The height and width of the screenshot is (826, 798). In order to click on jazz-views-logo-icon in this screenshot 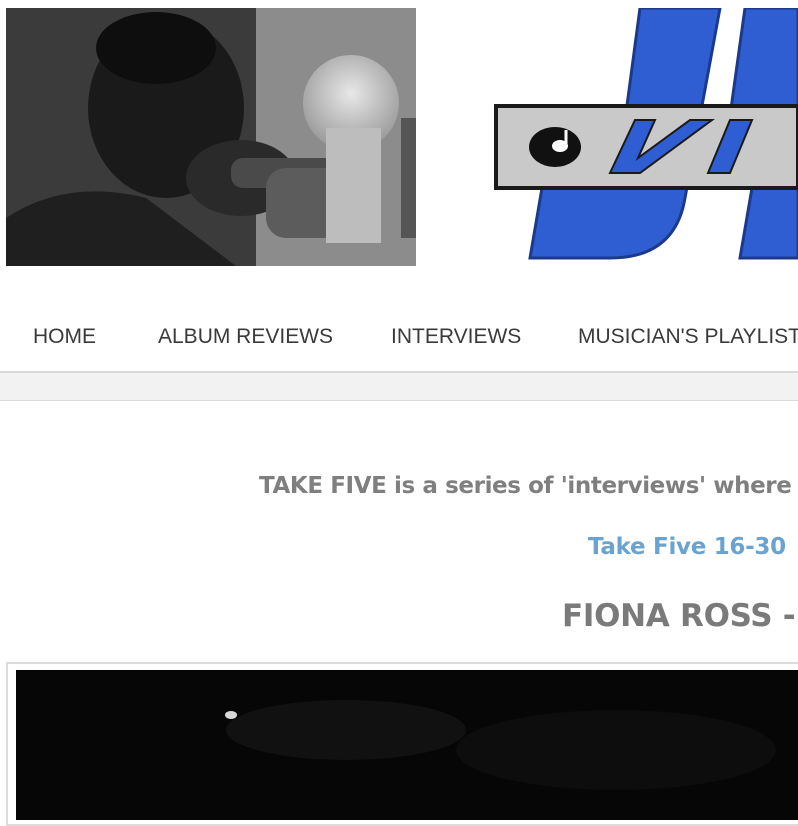, I will do `click(646, 134)`.